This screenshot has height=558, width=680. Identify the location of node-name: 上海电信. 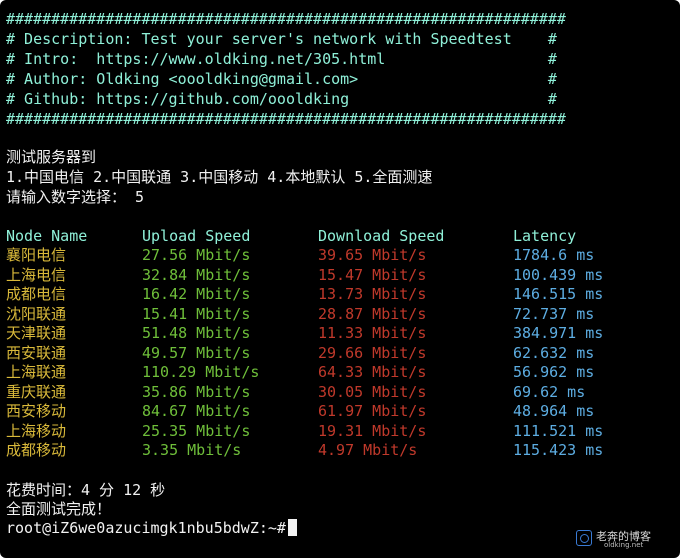
(36, 274).